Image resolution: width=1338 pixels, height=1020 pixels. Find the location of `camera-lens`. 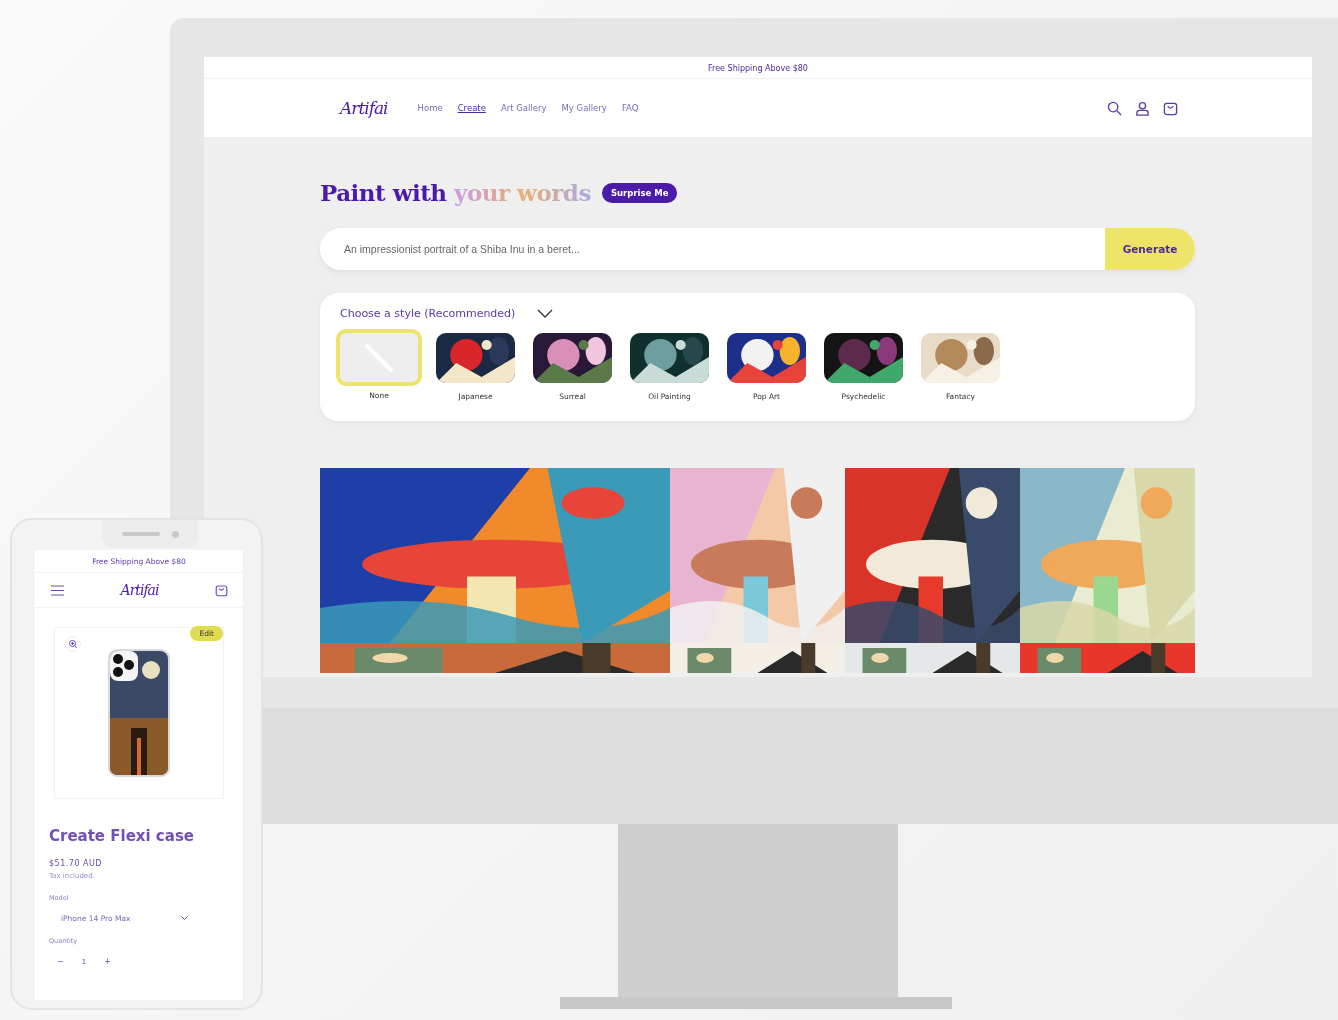

camera-lens is located at coordinates (175, 534).